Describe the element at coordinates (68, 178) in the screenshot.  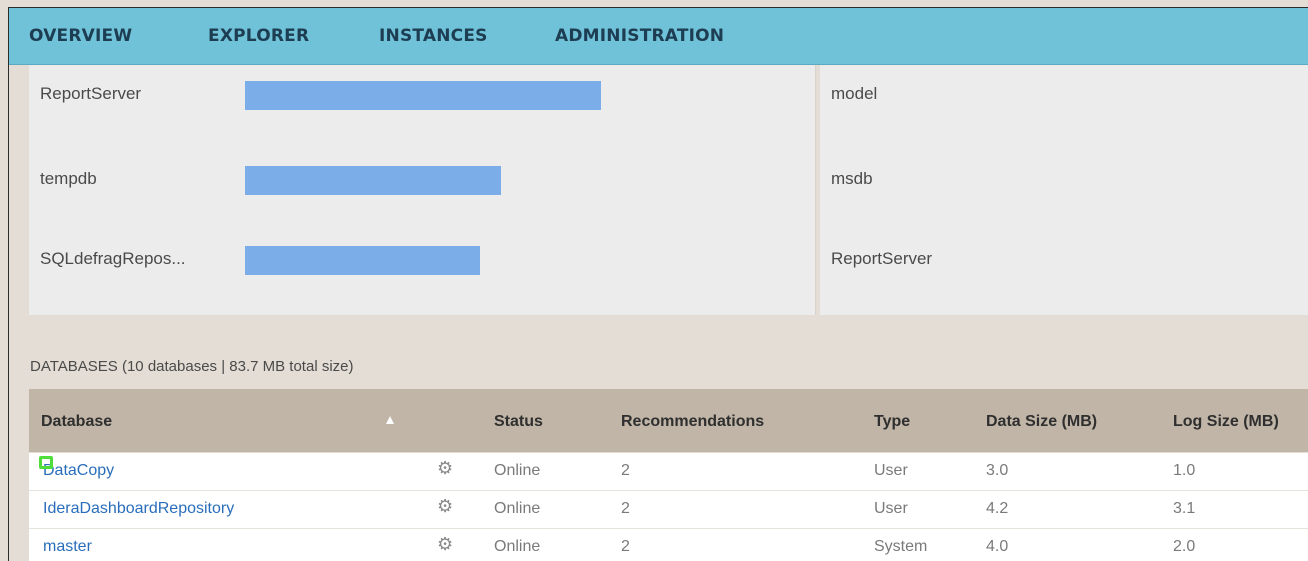
I see `bar-label: tempdb` at that location.